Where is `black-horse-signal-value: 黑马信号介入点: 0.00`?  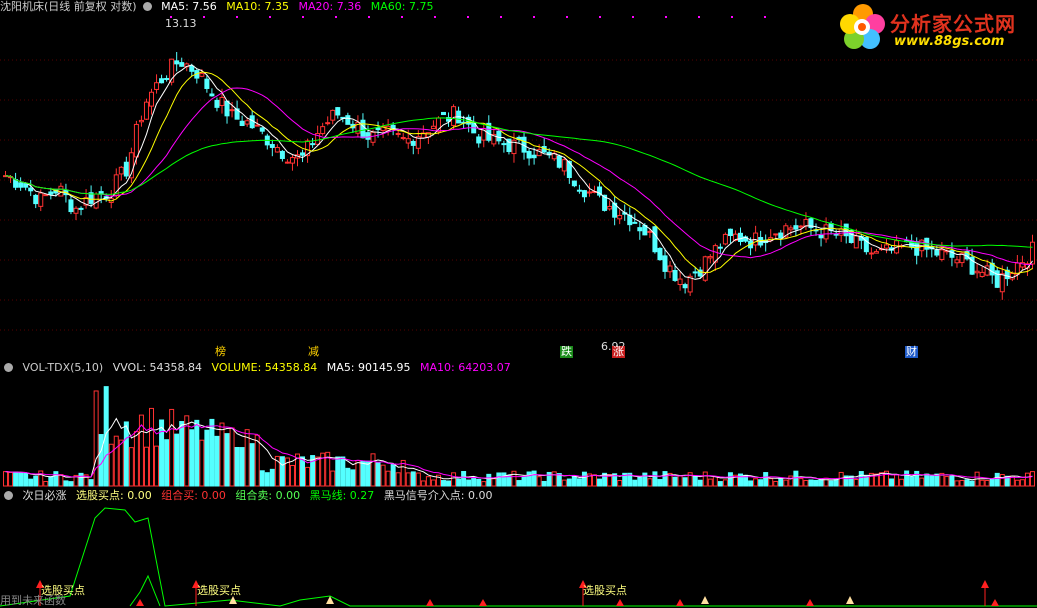 black-horse-signal-value: 黑马信号介入点: 0.00 is located at coordinates (438, 495).